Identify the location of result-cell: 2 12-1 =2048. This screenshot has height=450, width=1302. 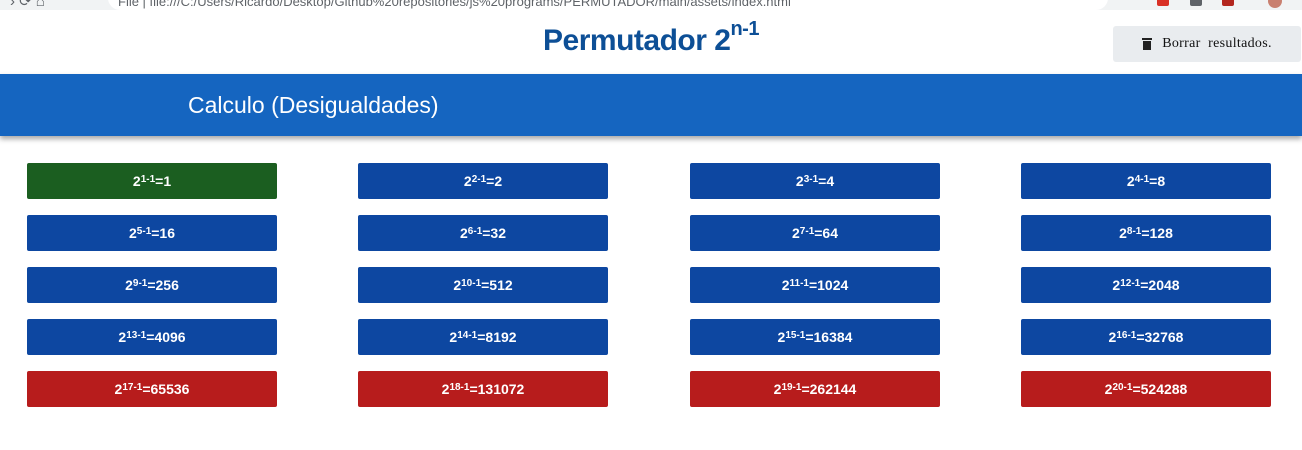
(1146, 285).